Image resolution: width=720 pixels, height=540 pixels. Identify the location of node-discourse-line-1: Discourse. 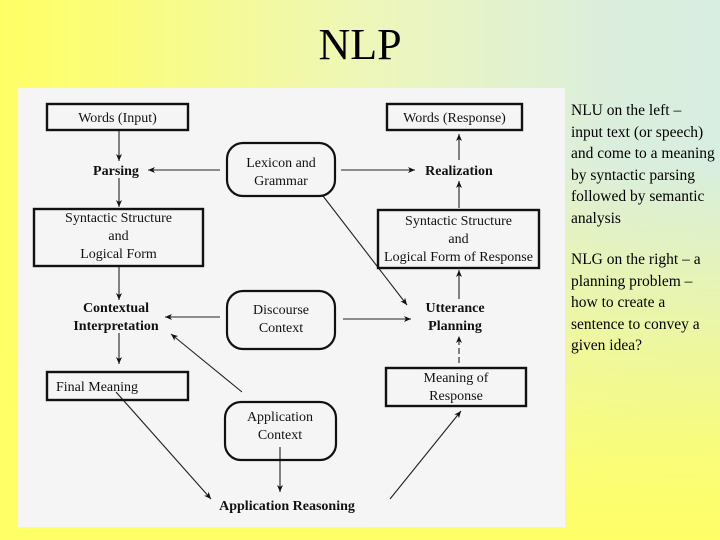
(281, 310).